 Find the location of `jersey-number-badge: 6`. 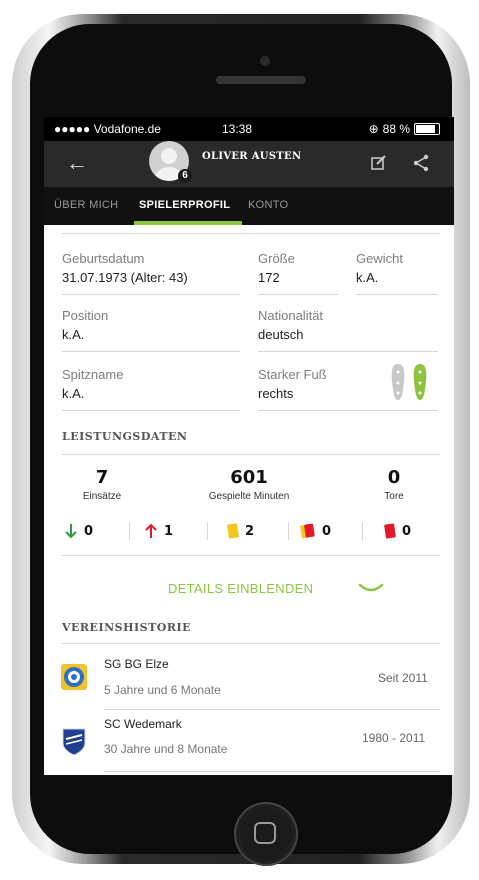

jersey-number-badge: 6 is located at coordinates (185, 176).